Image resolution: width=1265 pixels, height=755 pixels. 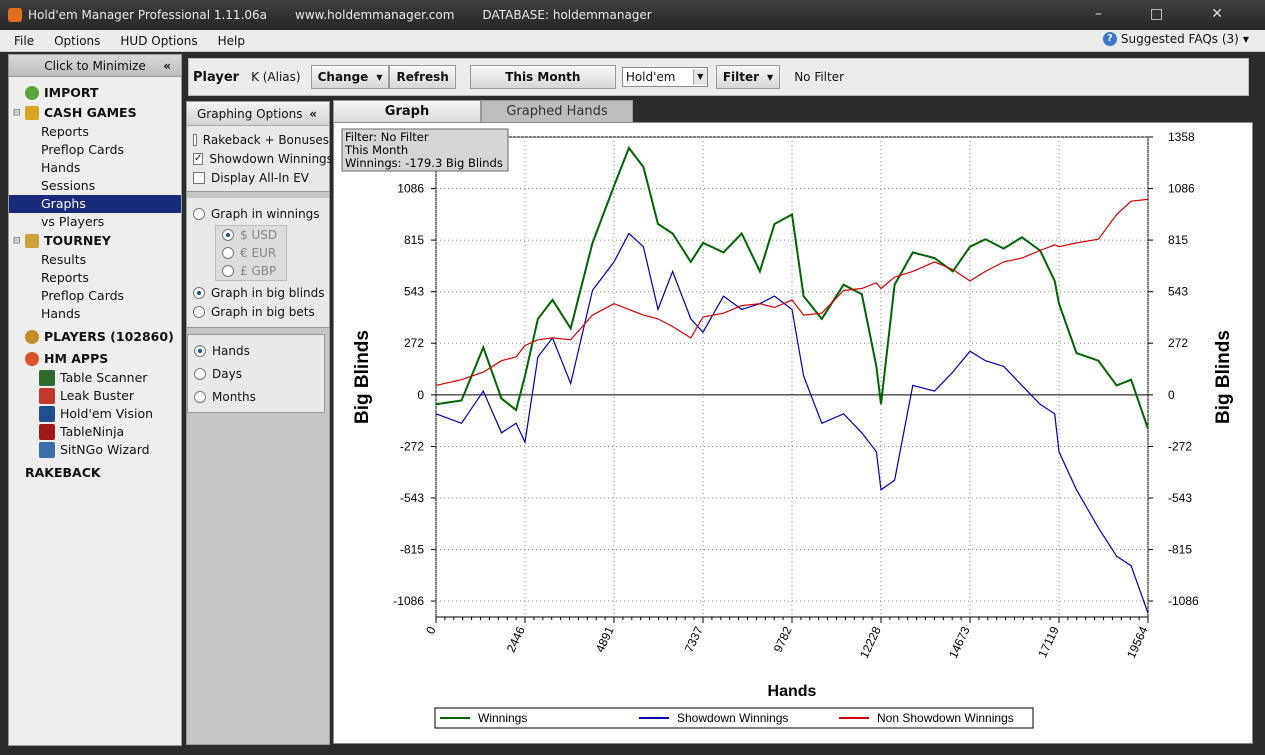 What do you see at coordinates (502, 718) in the screenshot?
I see `legend-label: Winnings` at bounding box center [502, 718].